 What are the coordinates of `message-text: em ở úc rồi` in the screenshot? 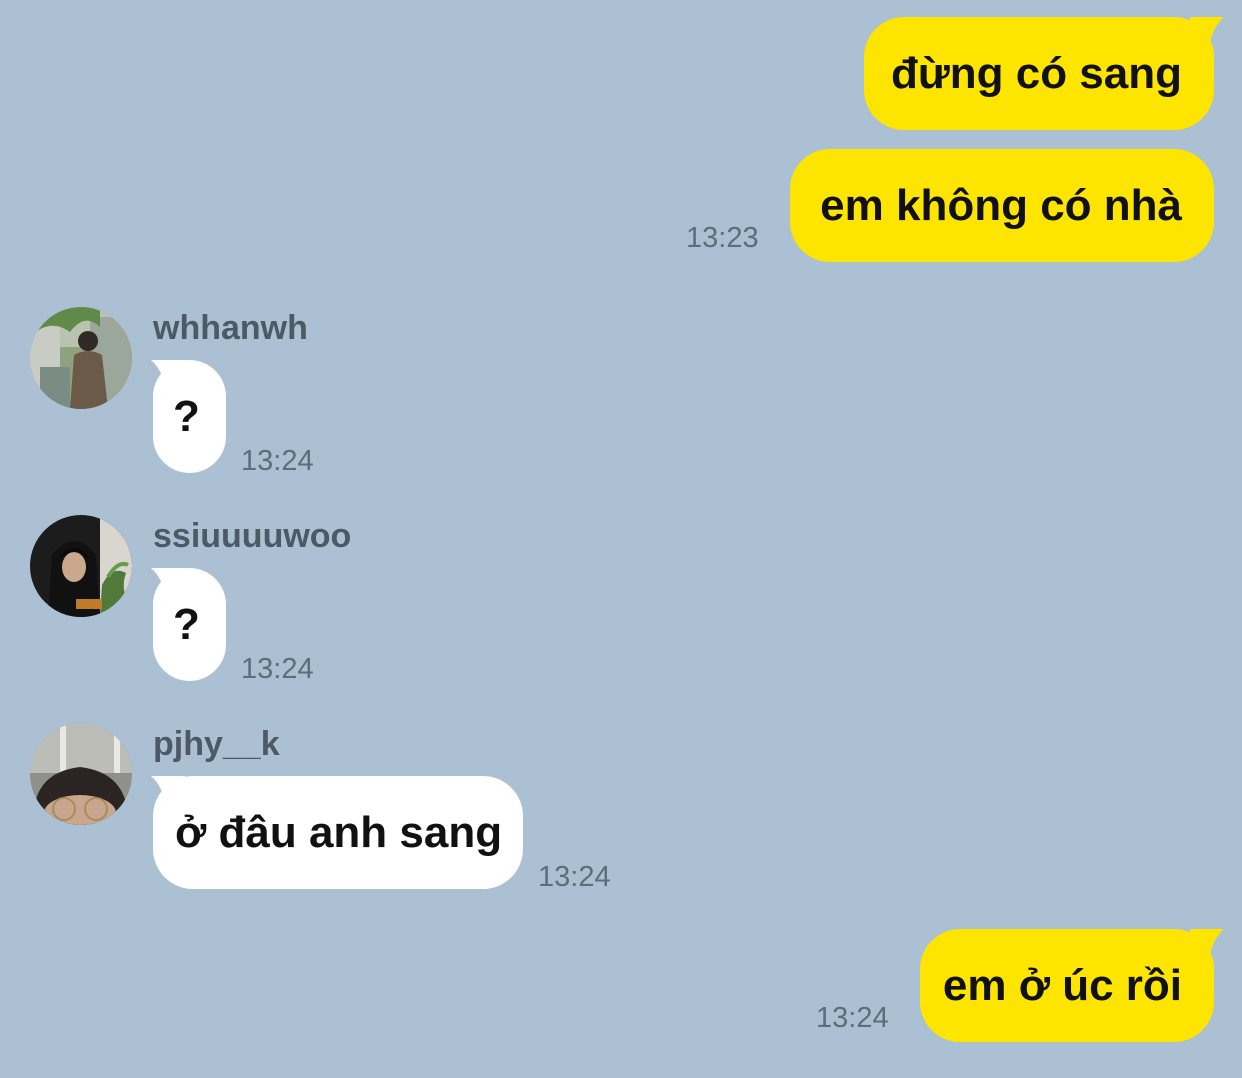 It's located at (1062, 985).